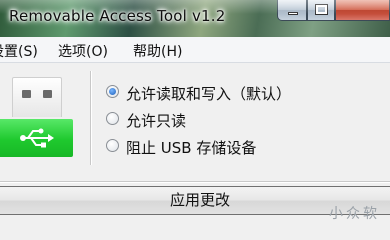 This screenshot has height=240, width=390. I want to click on window-title: Removable Access Tool v1.2, so click(117, 16).